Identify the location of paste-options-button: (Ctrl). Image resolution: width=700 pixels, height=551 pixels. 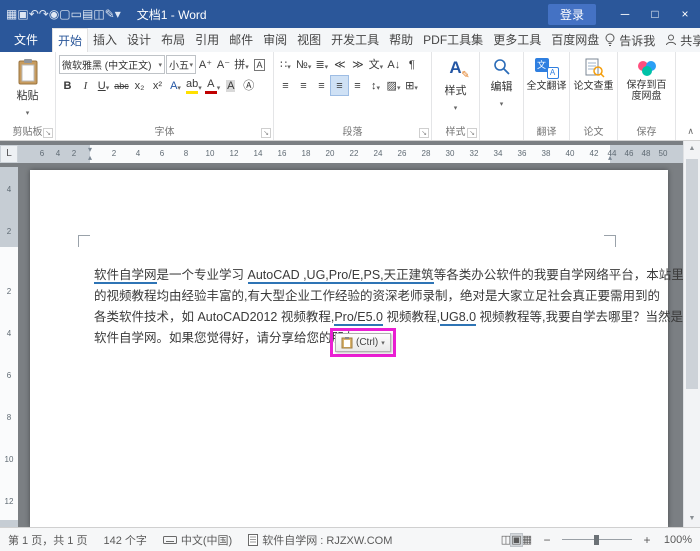
(363, 342).